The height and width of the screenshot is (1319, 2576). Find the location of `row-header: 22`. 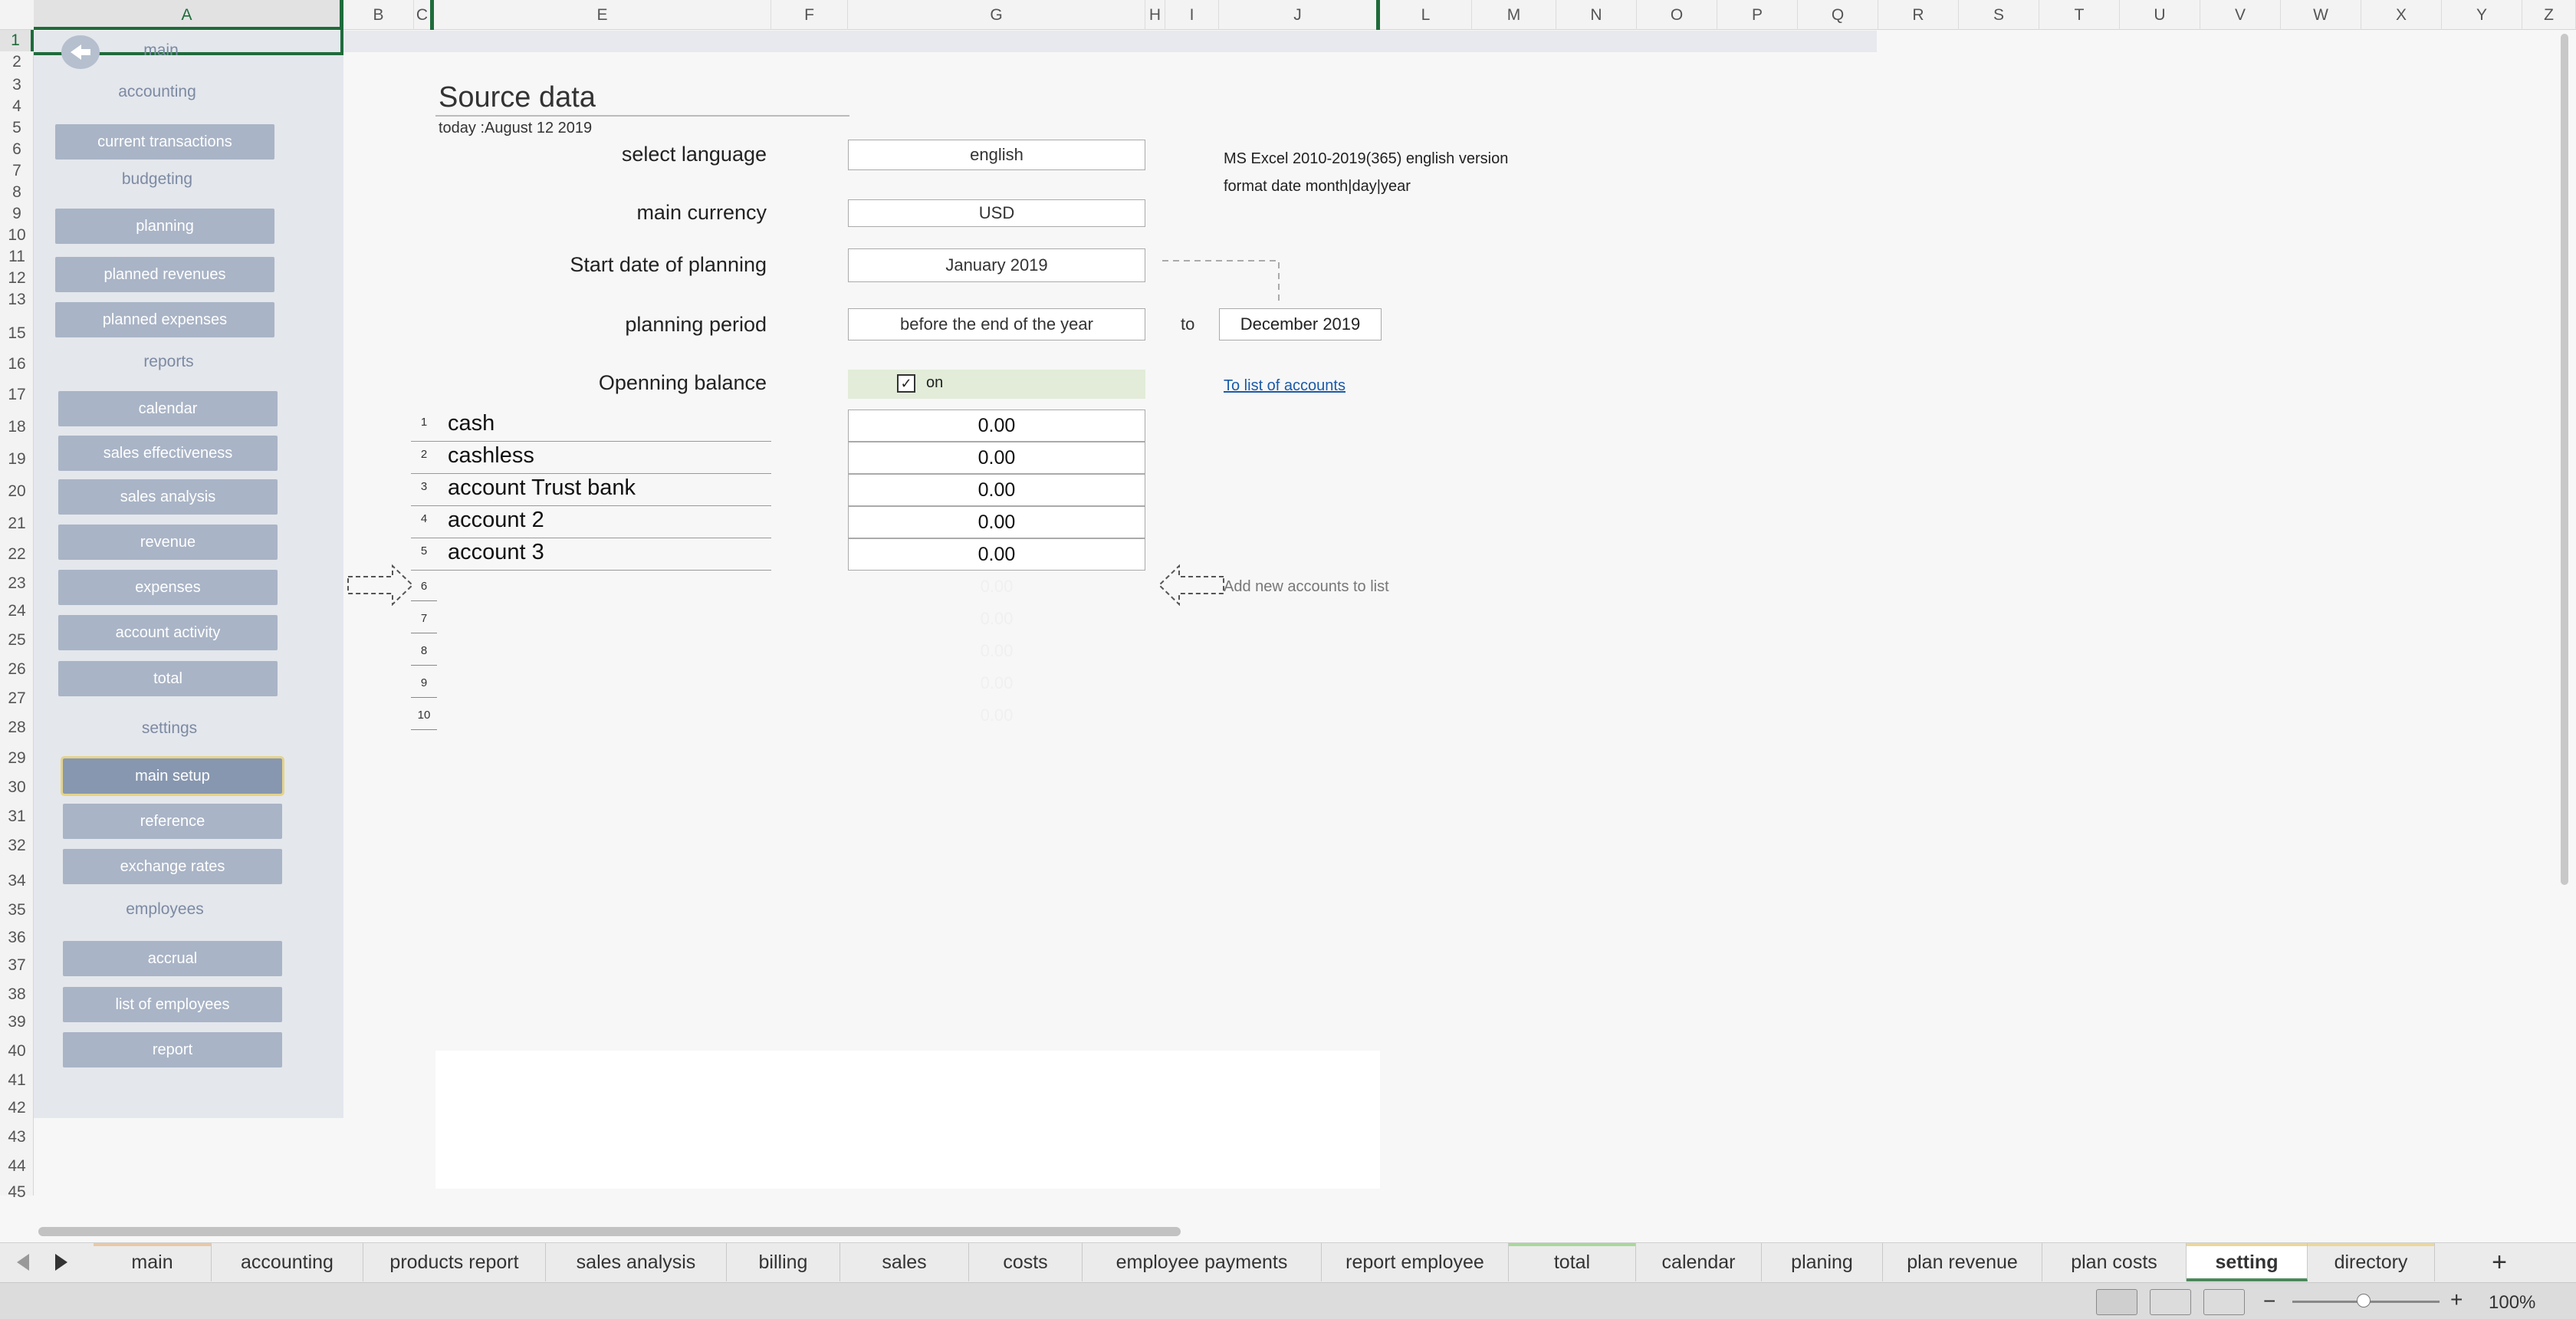

row-header: 22 is located at coordinates (17, 554).